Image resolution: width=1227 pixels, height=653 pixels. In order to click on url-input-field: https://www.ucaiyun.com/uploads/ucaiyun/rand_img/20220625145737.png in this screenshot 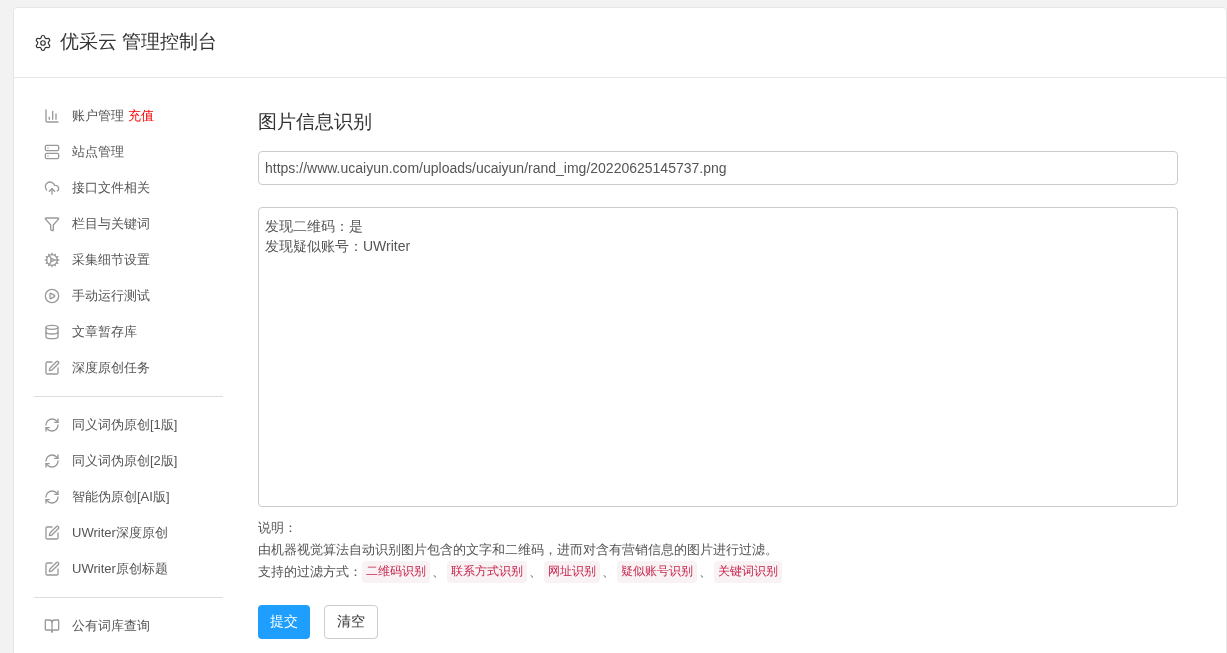, I will do `click(718, 167)`.